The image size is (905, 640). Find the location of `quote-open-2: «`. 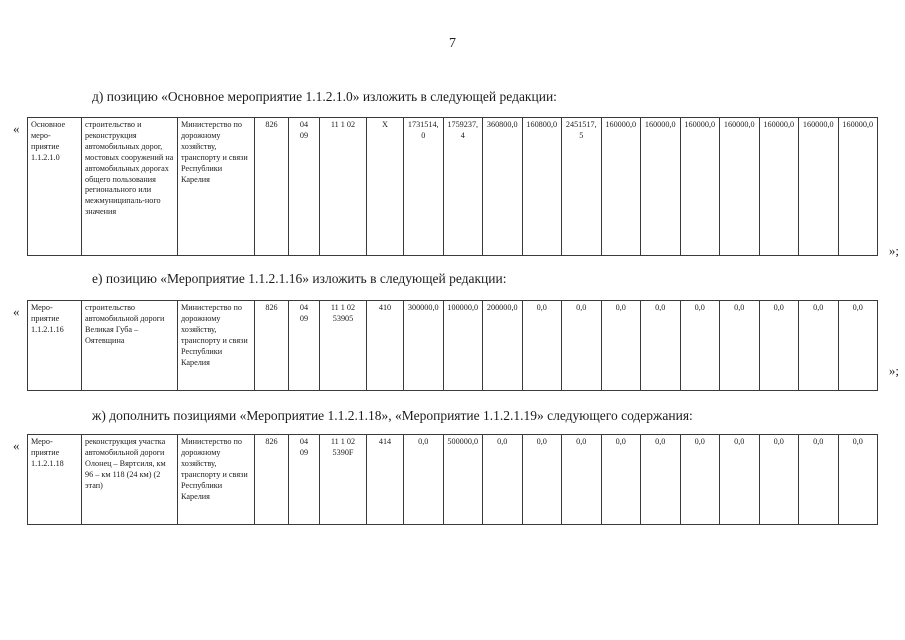

quote-open-2: « is located at coordinates (16, 311).